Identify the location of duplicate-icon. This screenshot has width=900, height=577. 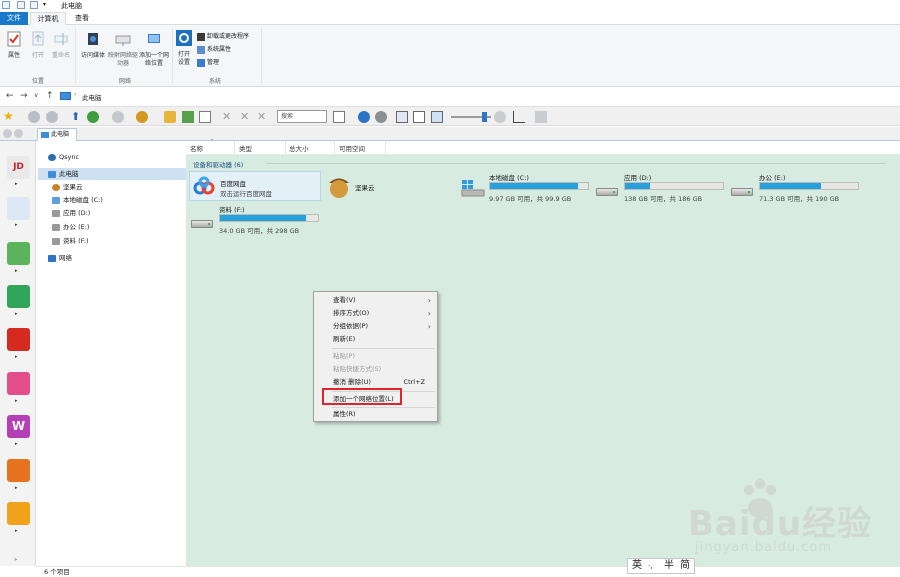
(205, 117).